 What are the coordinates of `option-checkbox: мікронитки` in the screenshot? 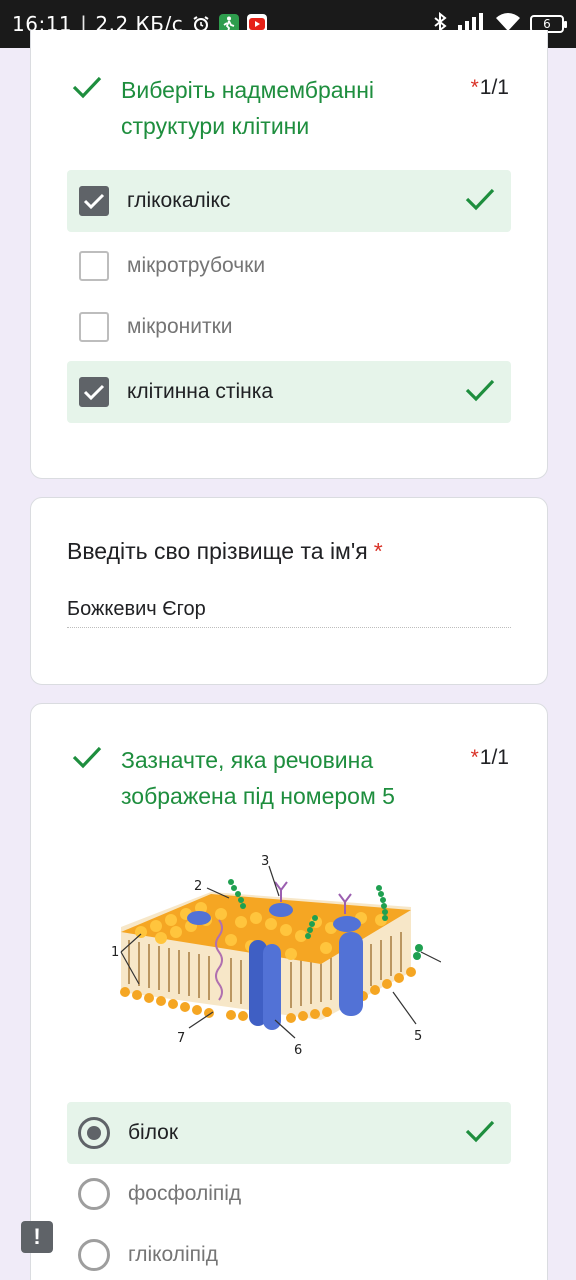 It's located at (289, 327).